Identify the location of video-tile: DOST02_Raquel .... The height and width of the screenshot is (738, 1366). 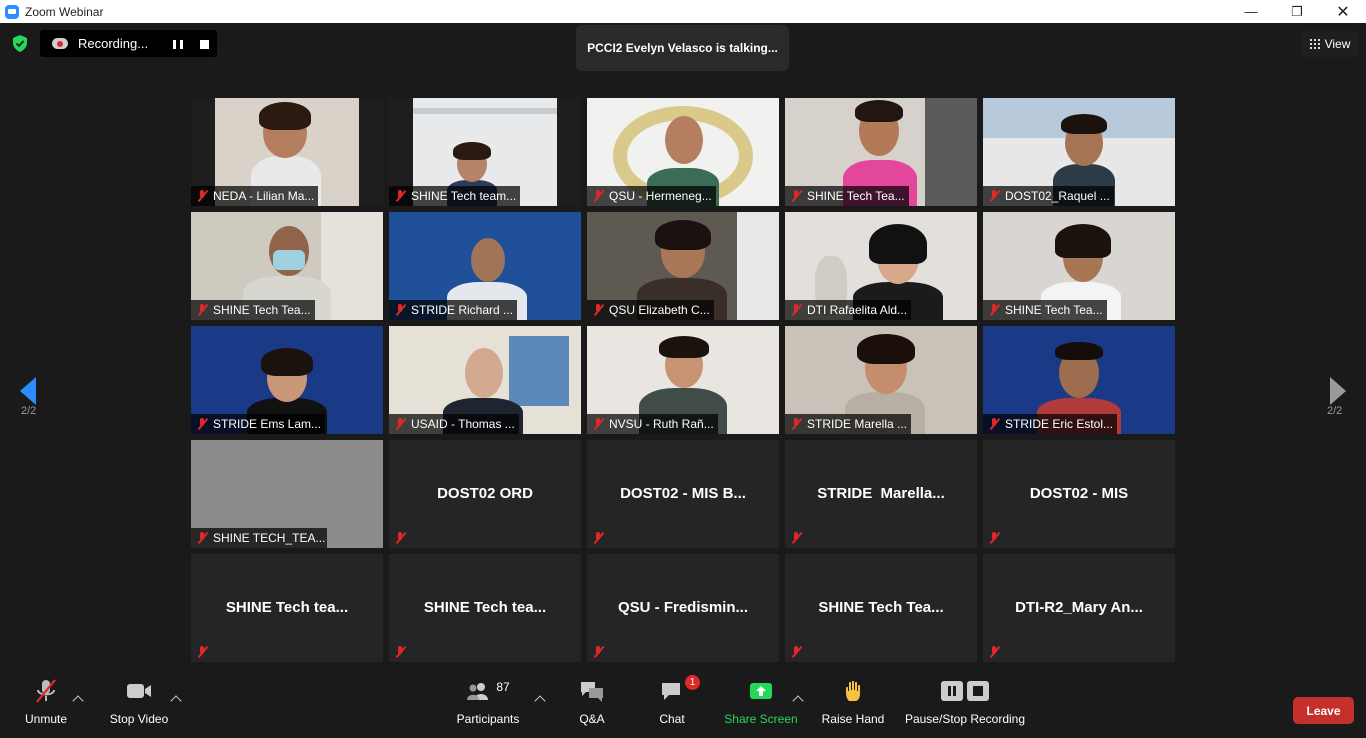
(1079, 152).